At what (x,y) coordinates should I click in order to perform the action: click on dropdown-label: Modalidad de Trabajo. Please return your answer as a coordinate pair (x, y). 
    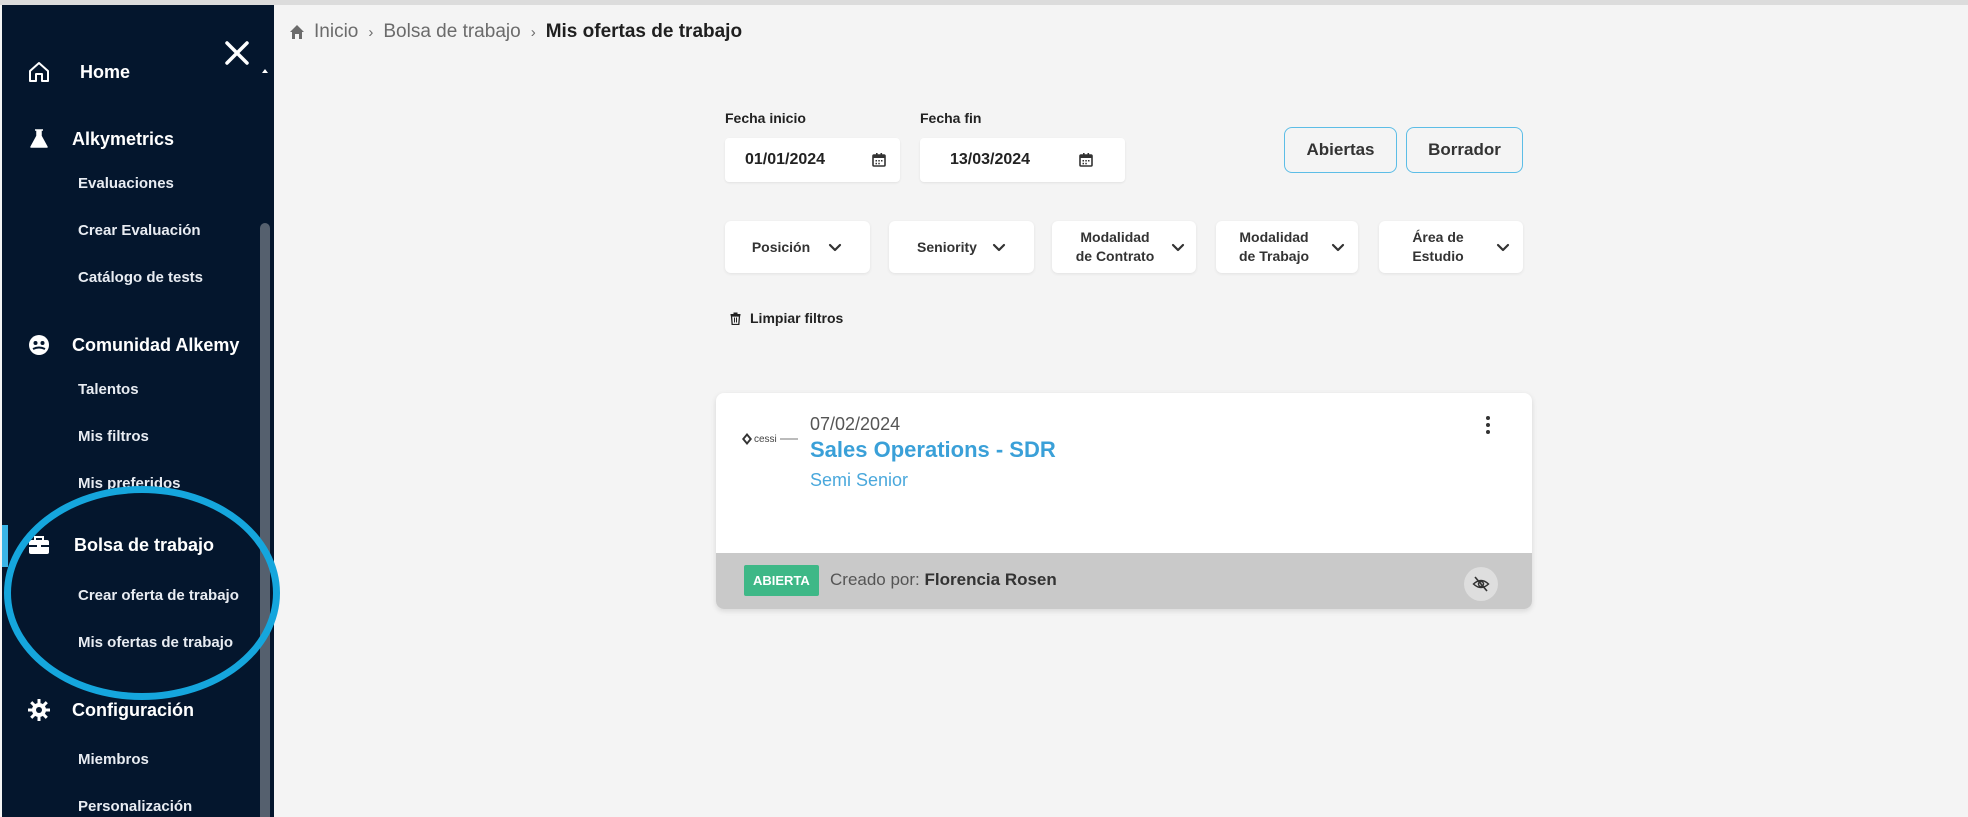
    Looking at the image, I should click on (1274, 246).